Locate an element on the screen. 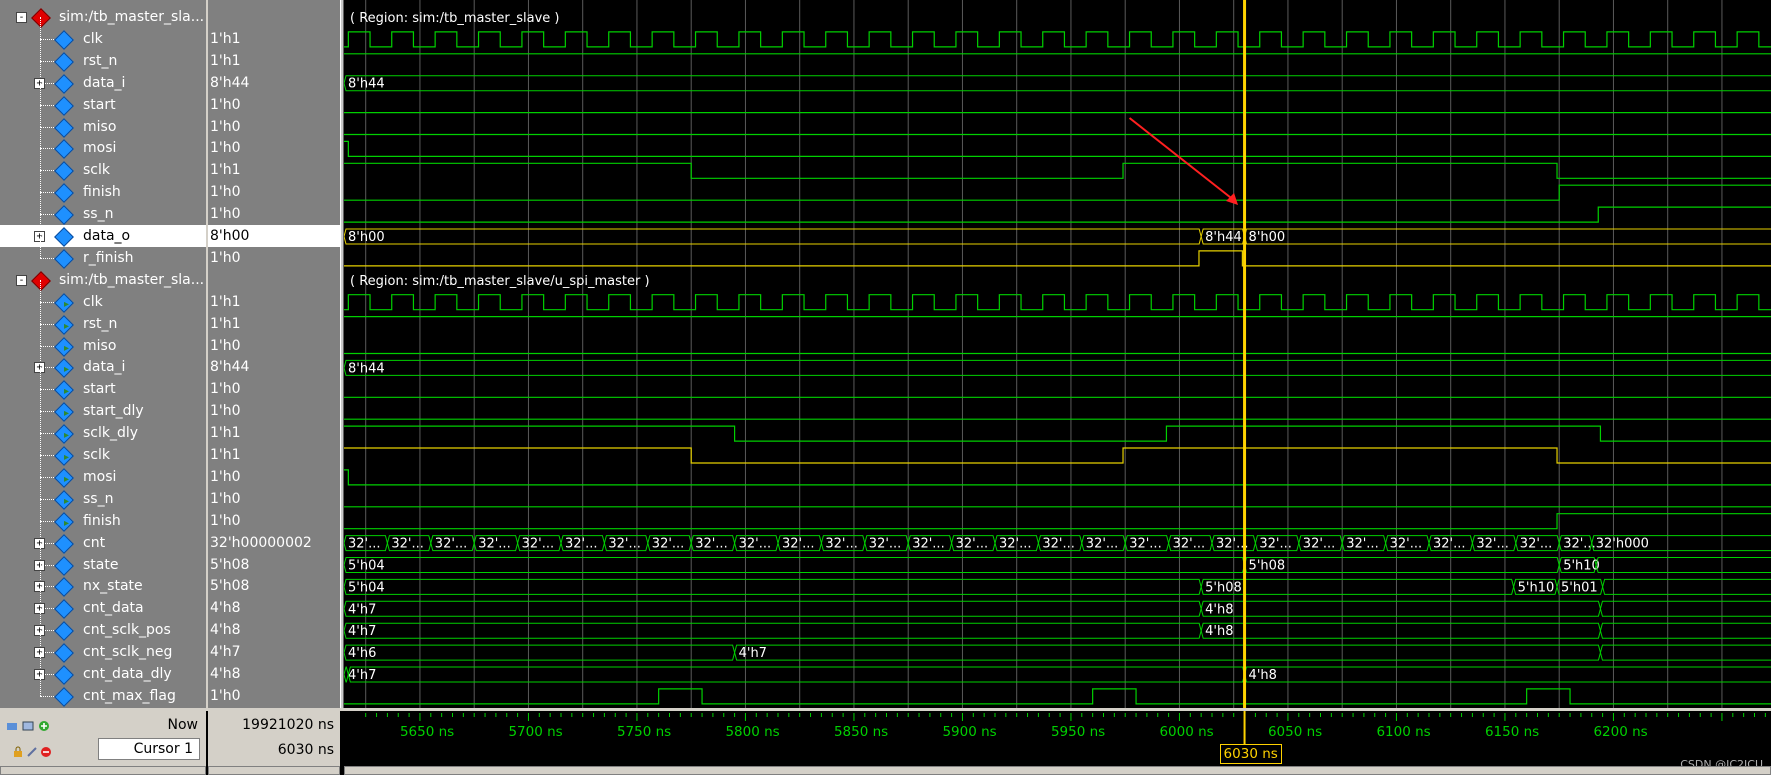 This screenshot has height=775, width=1771. signal-row-cnt-data: + cnt_data is located at coordinates (103, 603).